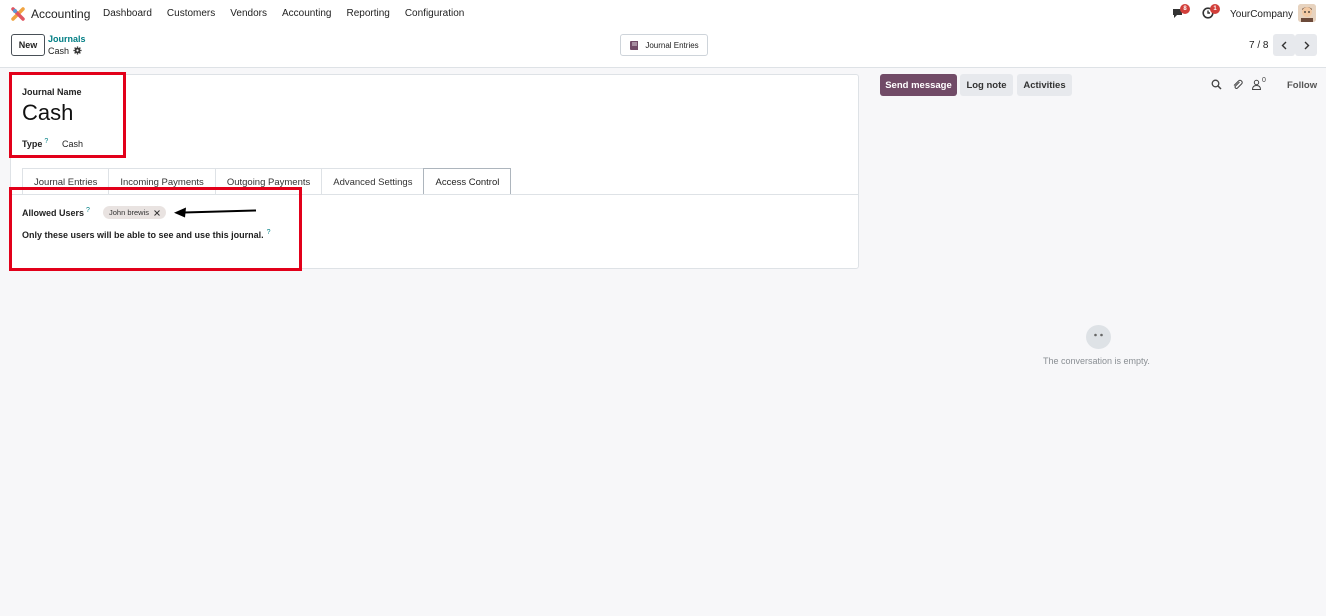  What do you see at coordinates (1302, 85) in the screenshot?
I see `follow-button: Follow` at bounding box center [1302, 85].